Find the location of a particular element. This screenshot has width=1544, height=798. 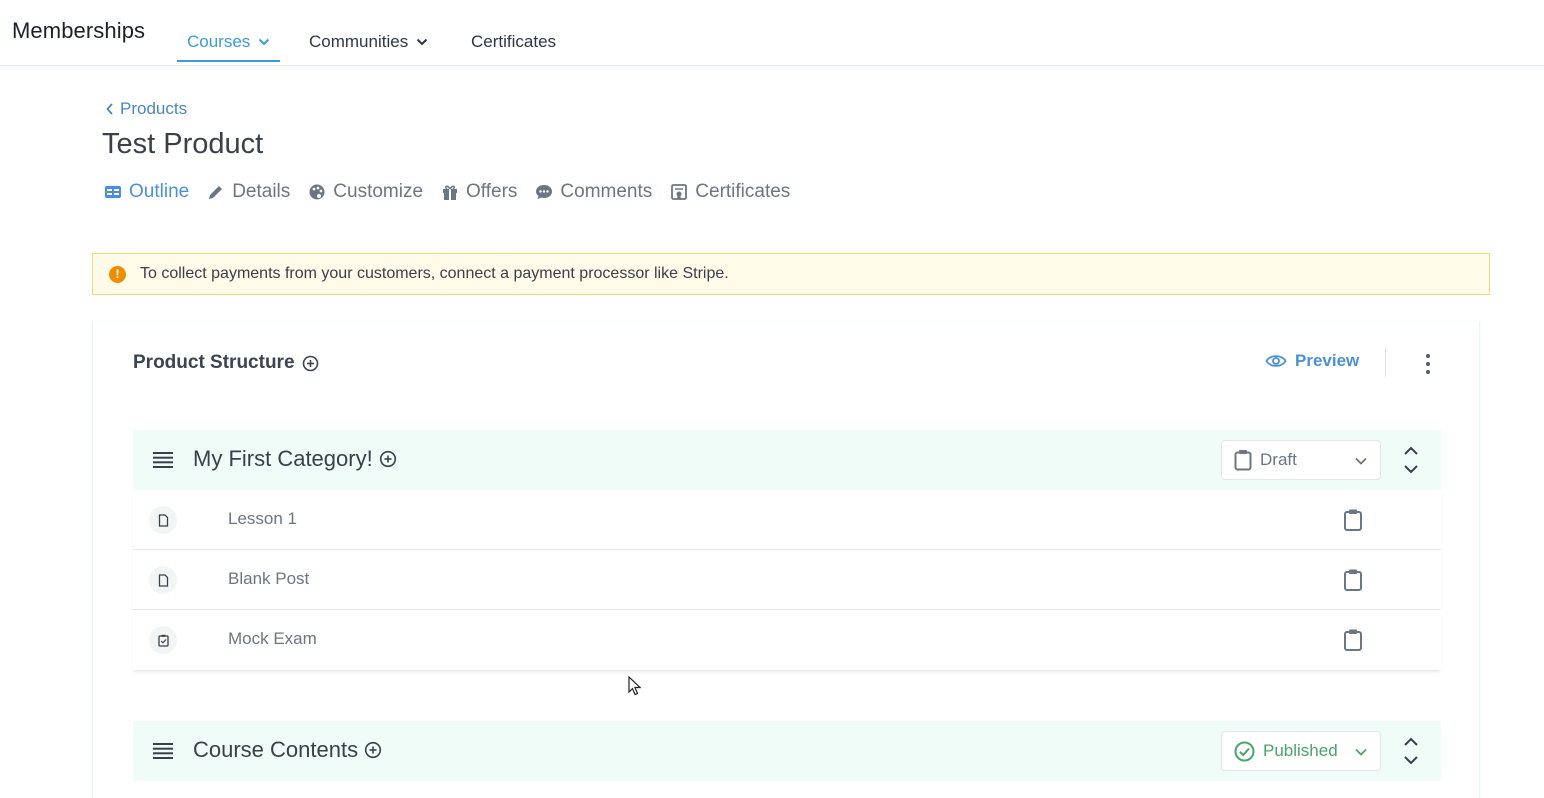

warning-icon: ! is located at coordinates (117, 274).